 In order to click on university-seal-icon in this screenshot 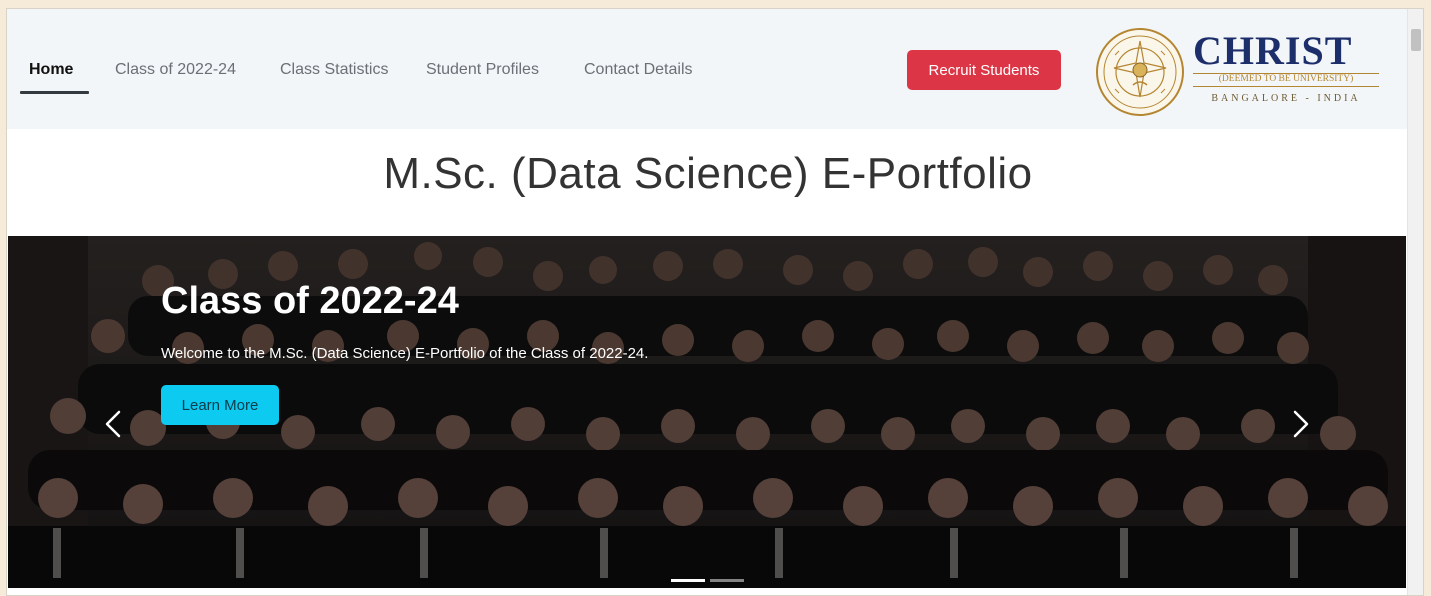, I will do `click(1140, 72)`.